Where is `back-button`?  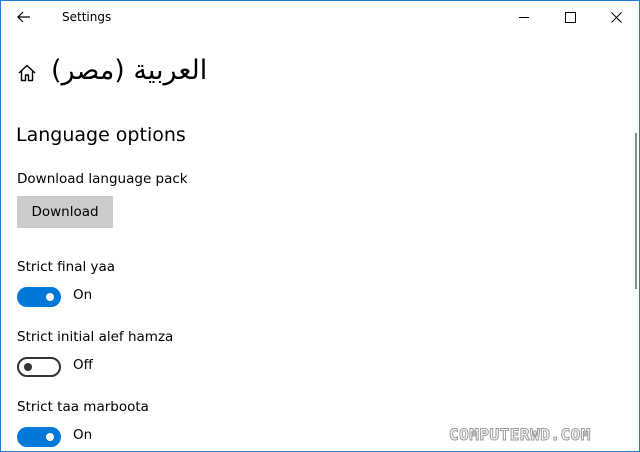 back-button is located at coordinates (24, 17).